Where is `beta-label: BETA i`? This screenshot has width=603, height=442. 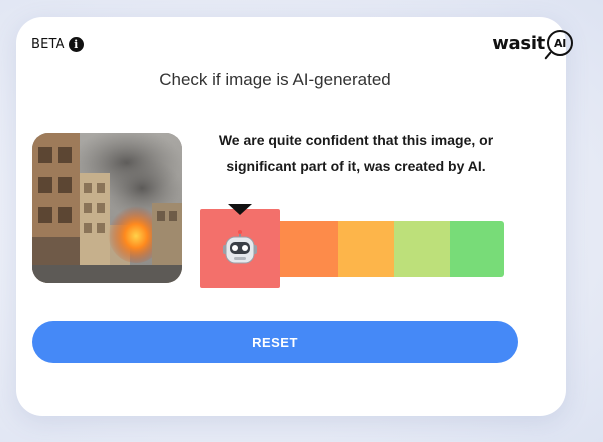
beta-label: BETA i is located at coordinates (57, 44).